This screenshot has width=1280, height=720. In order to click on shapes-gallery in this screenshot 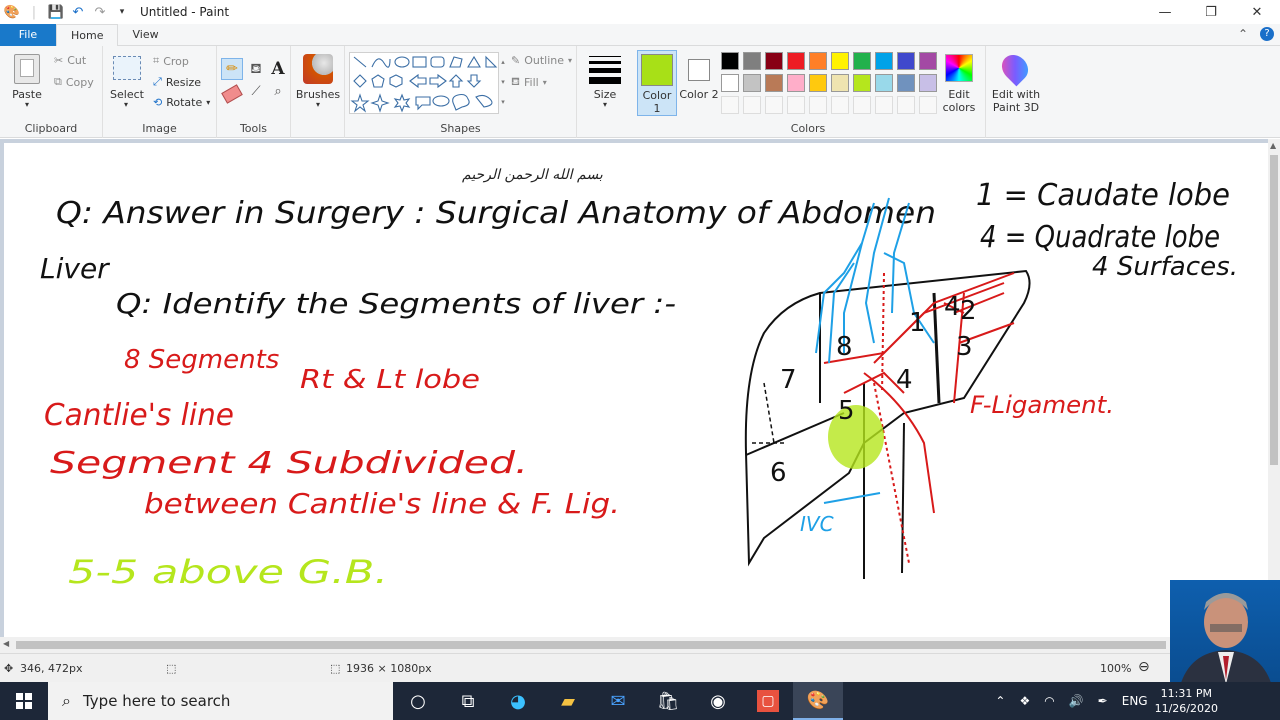, I will do `click(424, 83)`.